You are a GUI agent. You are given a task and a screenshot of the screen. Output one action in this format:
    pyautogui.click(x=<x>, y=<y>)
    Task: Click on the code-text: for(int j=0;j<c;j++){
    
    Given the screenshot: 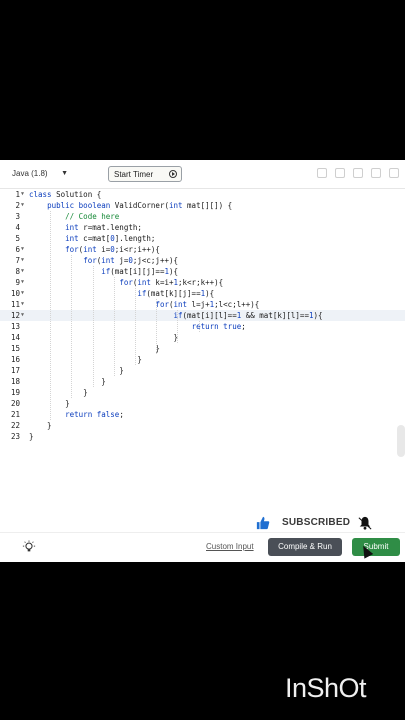 What is the action you would take?
    pyautogui.click(x=131, y=260)
    